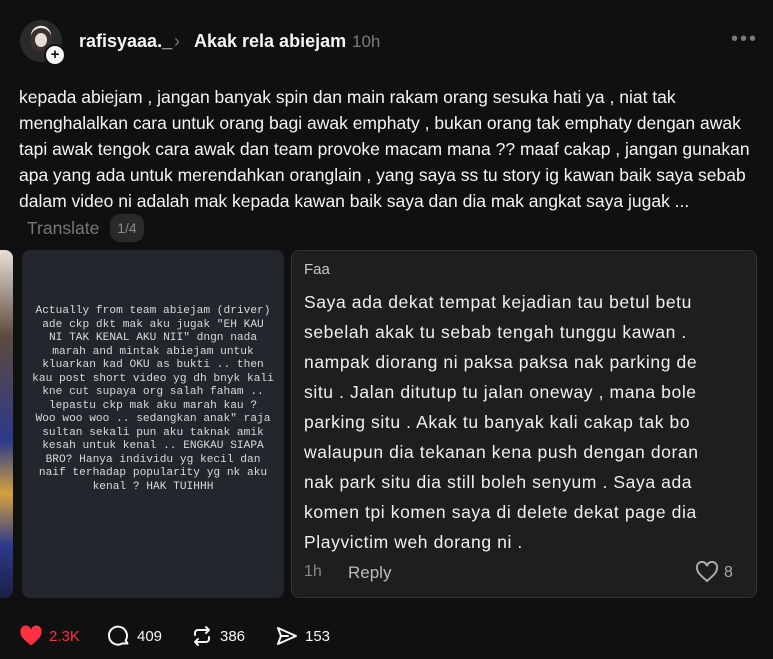 The image size is (773, 659). Describe the element at coordinates (217, 636) in the screenshot. I see `repost-button: 386` at that location.